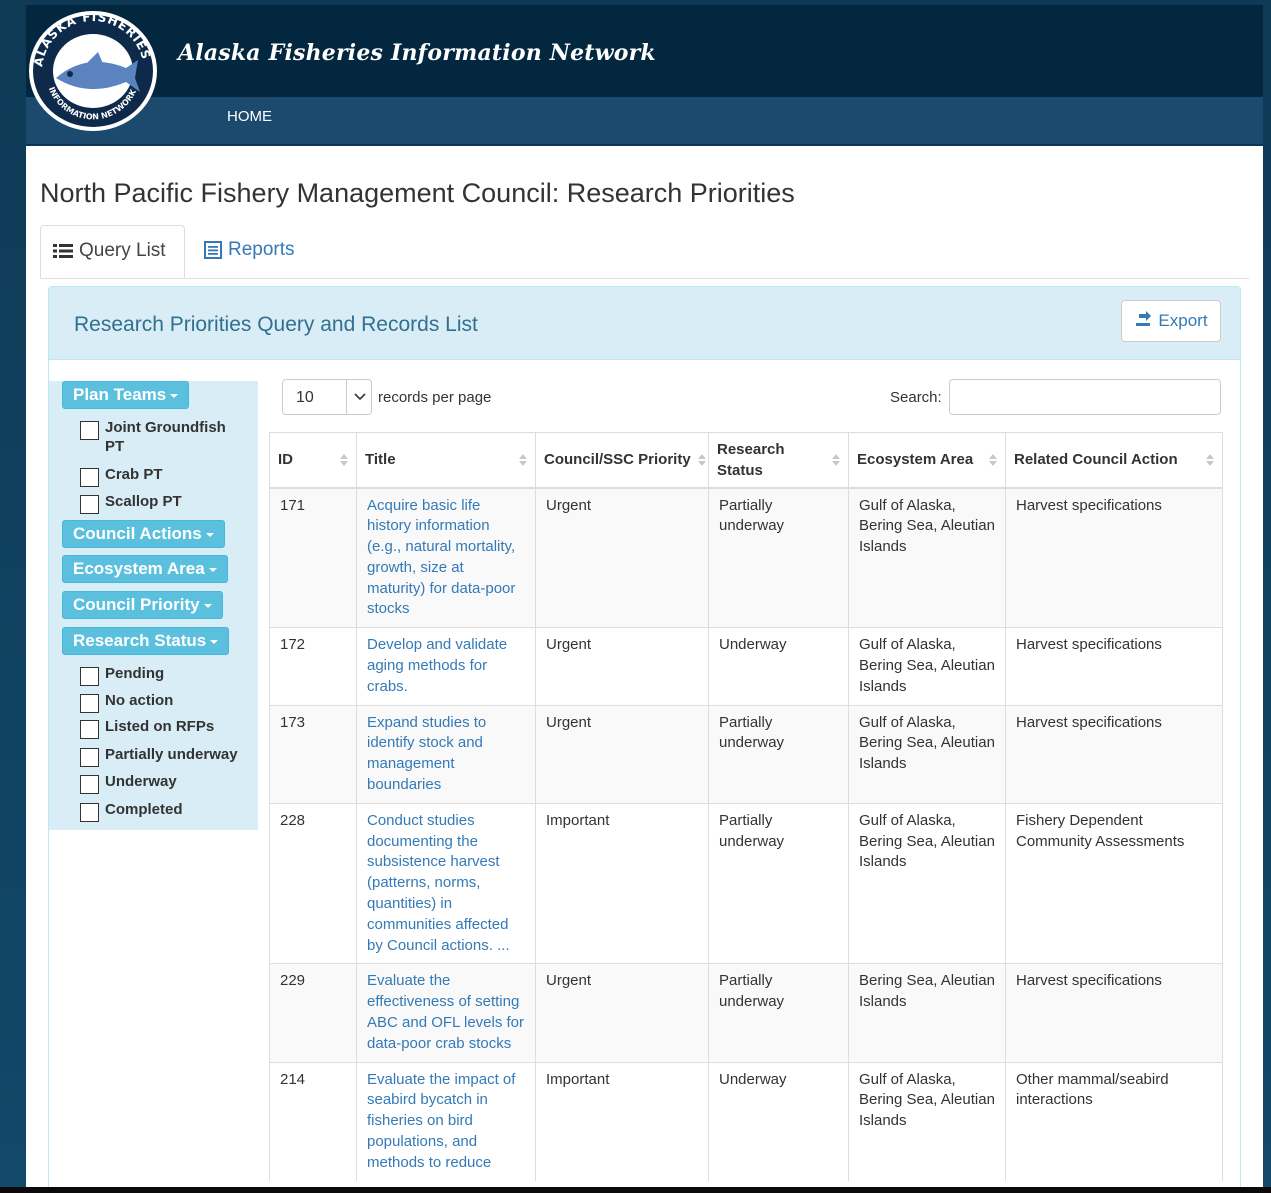 This screenshot has height=1193, width=1271. What do you see at coordinates (145, 569) in the screenshot?
I see `ecosystem-area-dropdown: Ecosystem Area` at bounding box center [145, 569].